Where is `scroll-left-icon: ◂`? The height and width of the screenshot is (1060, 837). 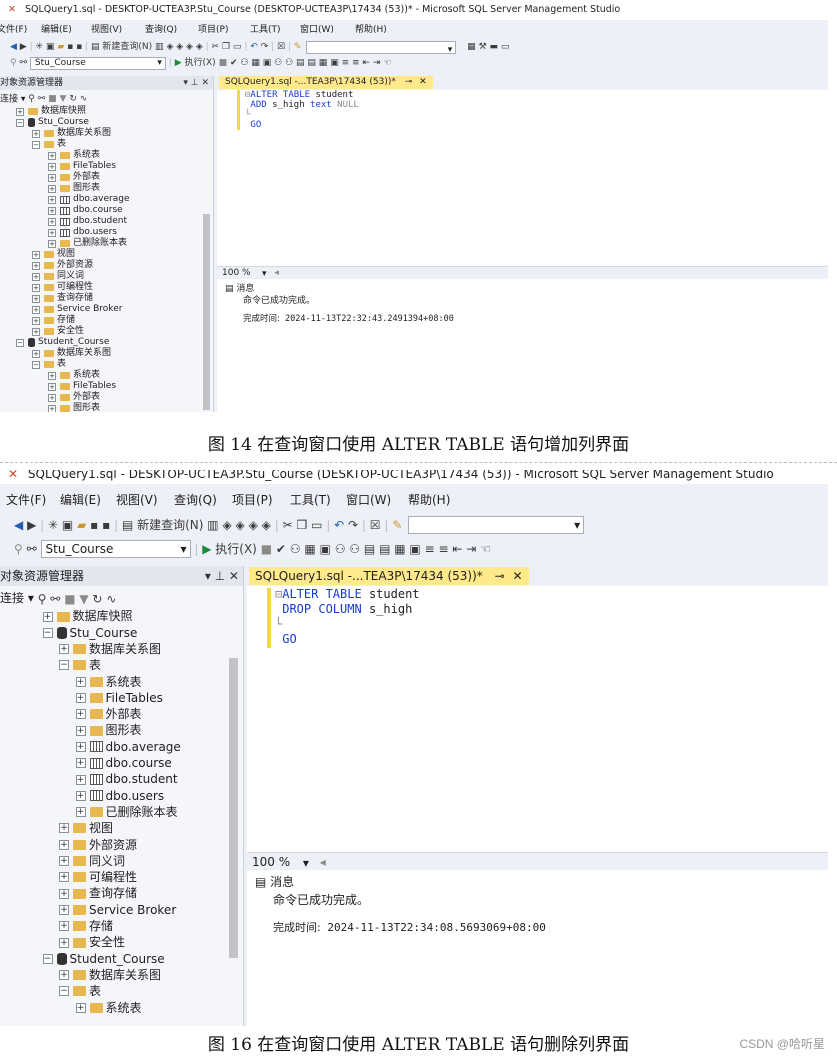 scroll-left-icon: ◂ is located at coordinates (276, 273).